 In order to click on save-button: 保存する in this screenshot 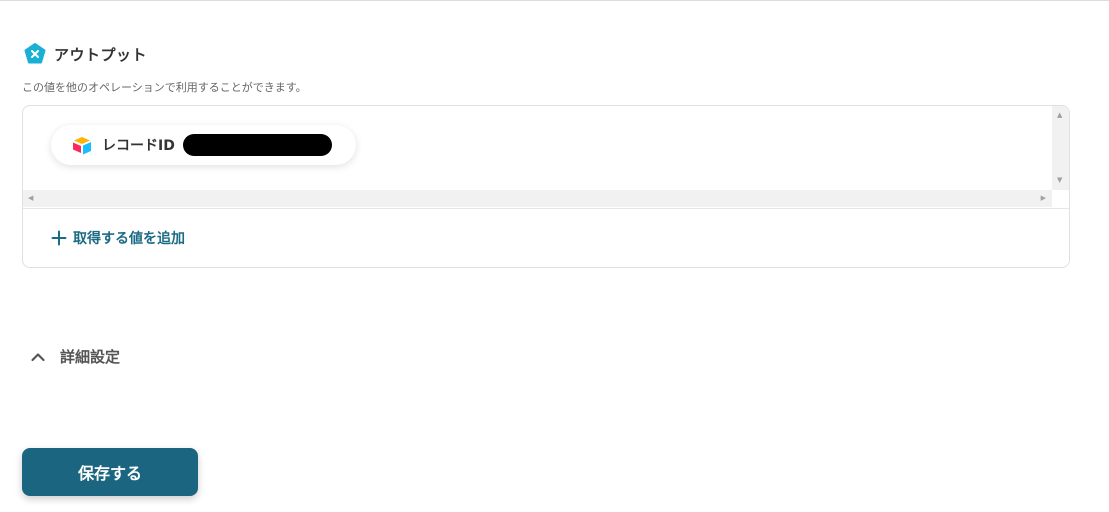, I will do `click(110, 472)`.